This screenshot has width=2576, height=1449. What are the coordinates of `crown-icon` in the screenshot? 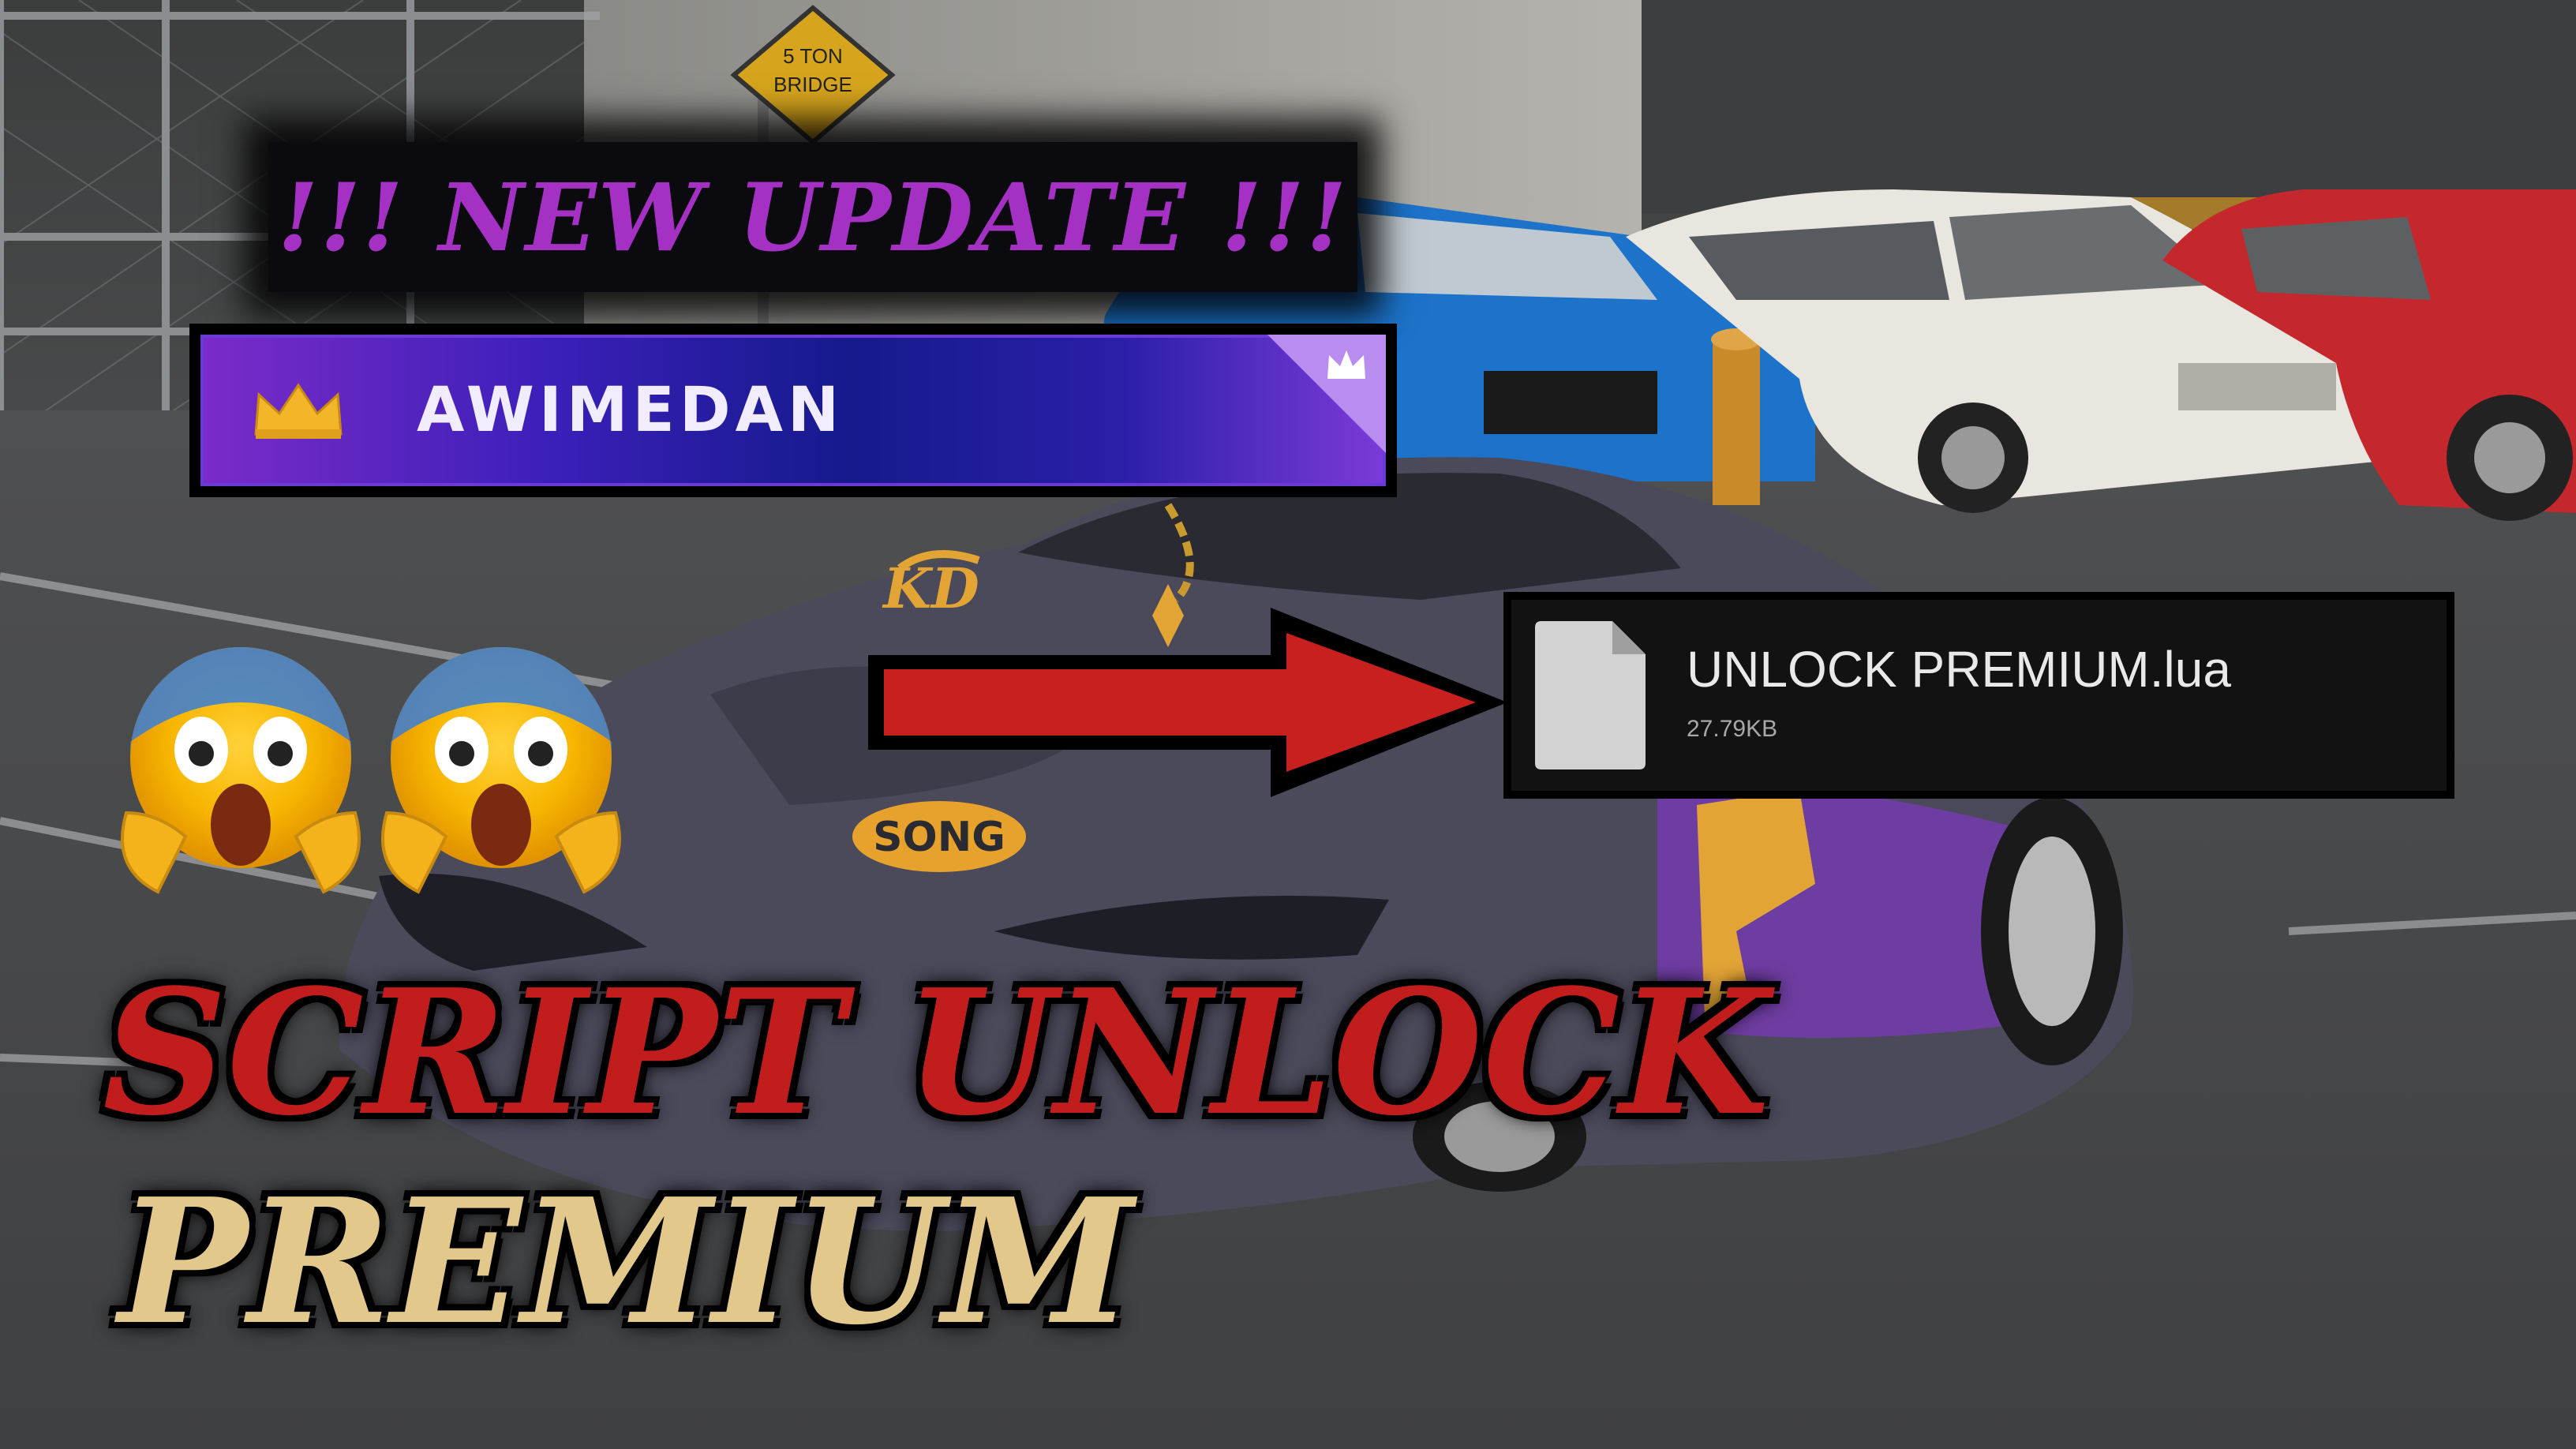 It's located at (298, 411).